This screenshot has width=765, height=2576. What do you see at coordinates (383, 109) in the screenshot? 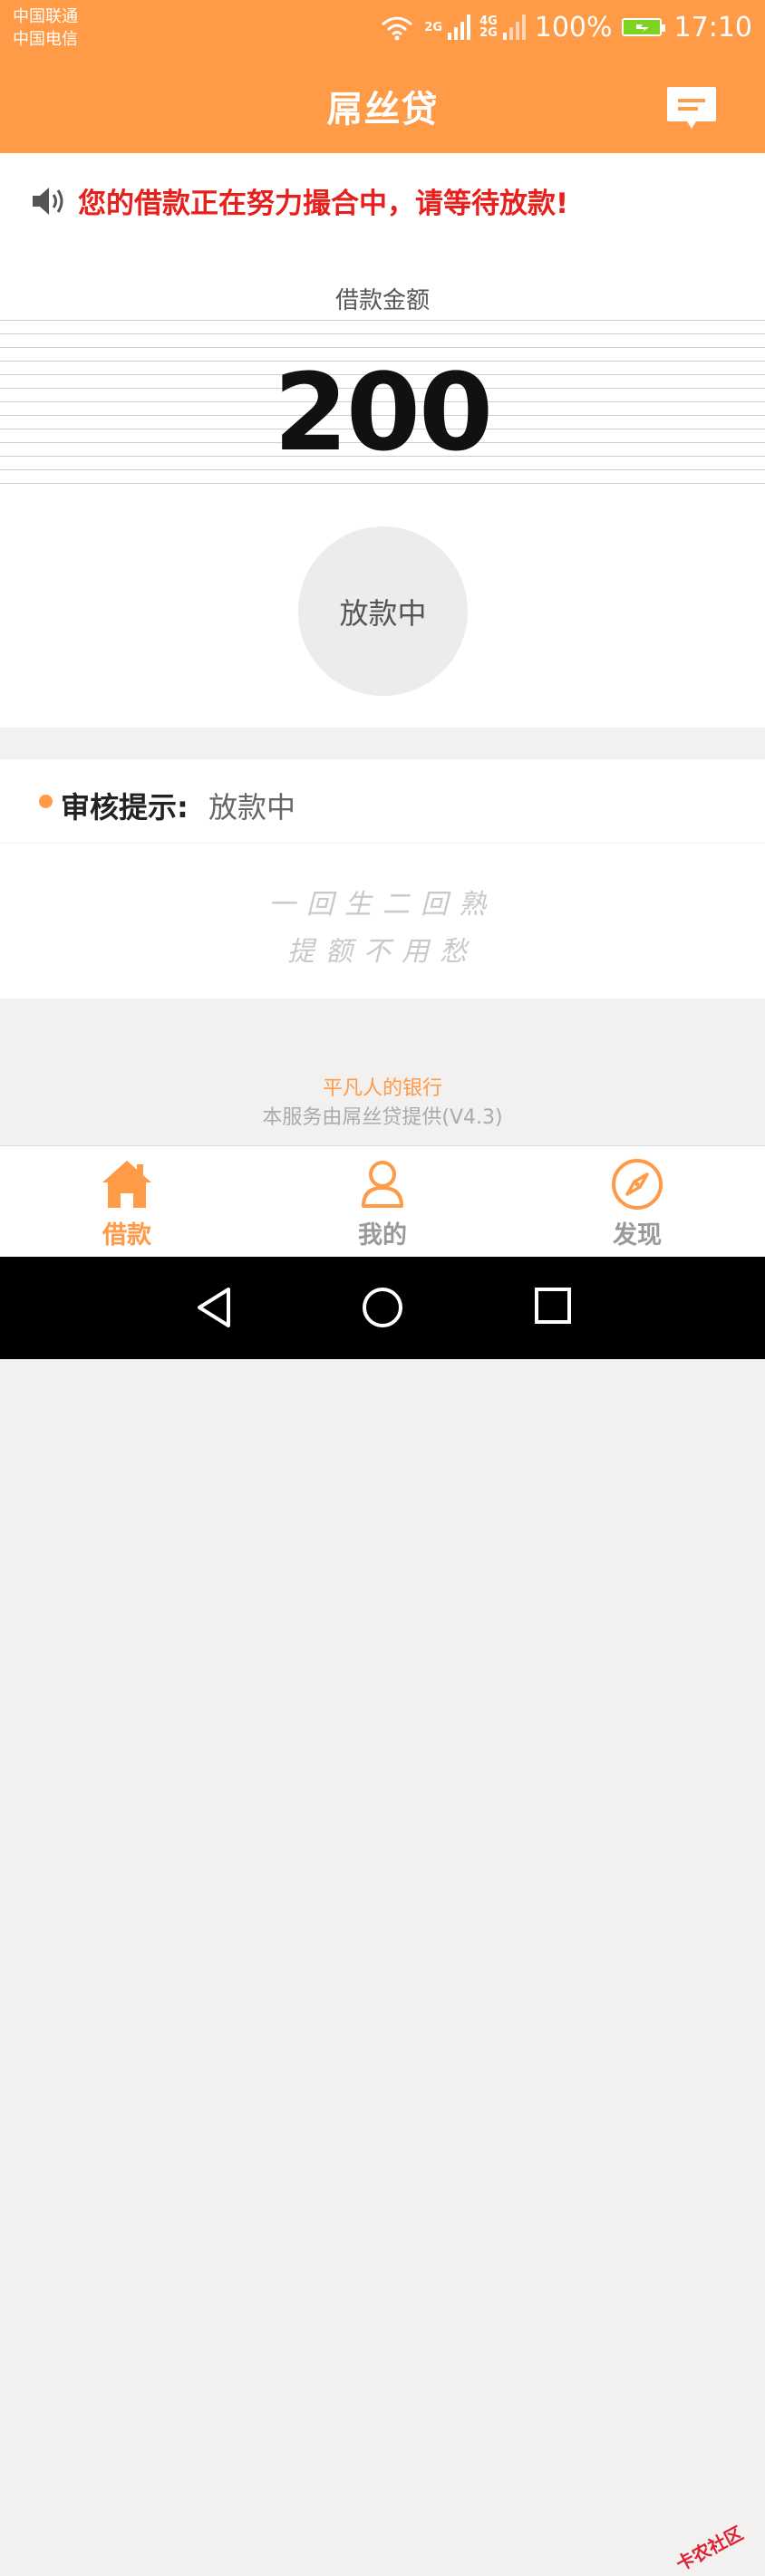
I see `app-title: 屌丝贷` at bounding box center [383, 109].